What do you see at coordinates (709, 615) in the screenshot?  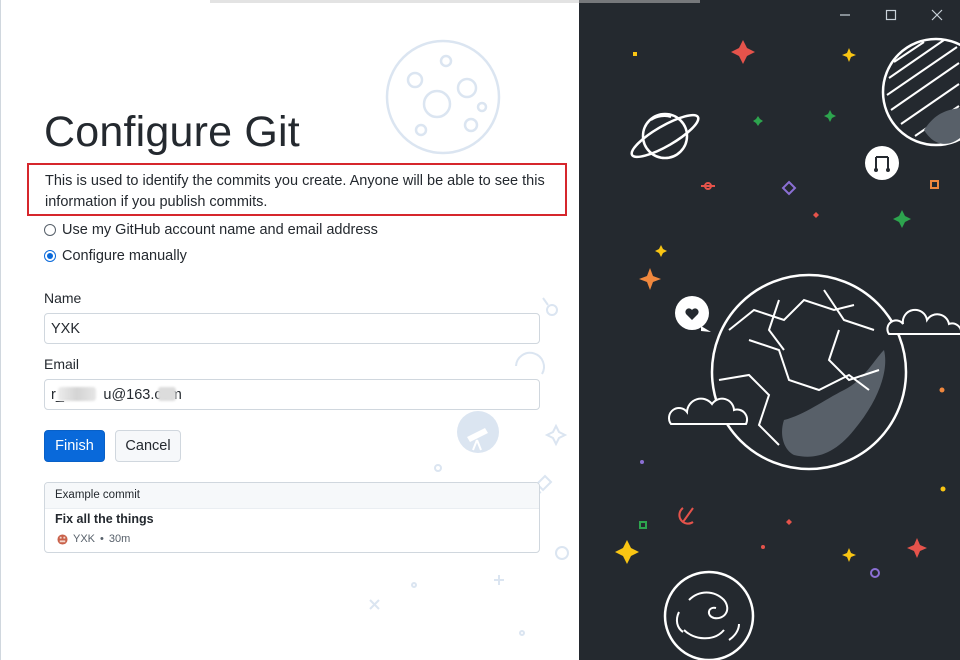 I see `swirl-planet-illustration` at bounding box center [709, 615].